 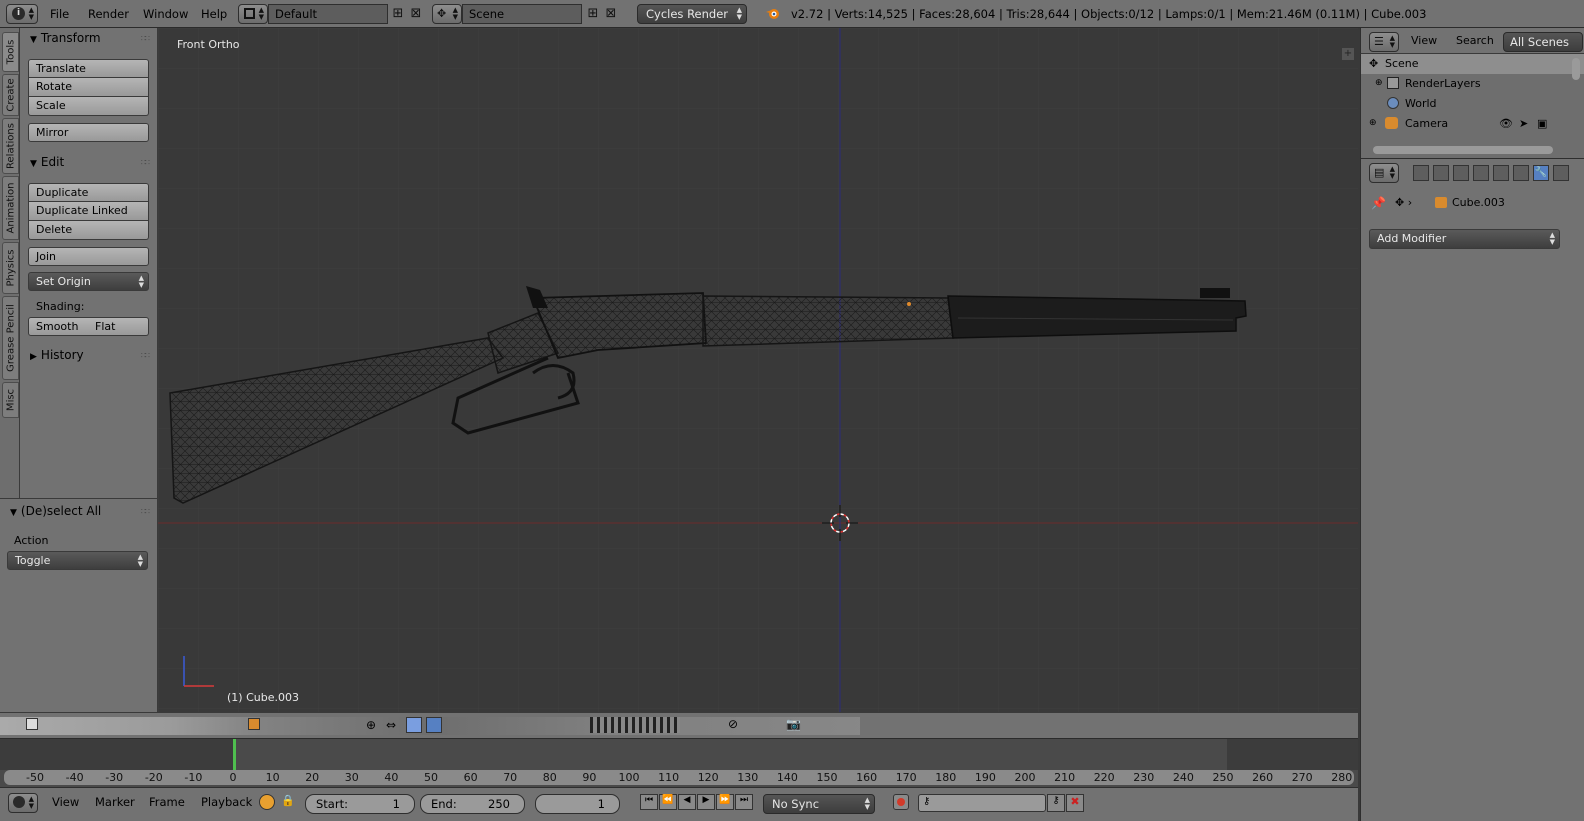 What do you see at coordinates (901, 802) in the screenshot?
I see `record-icon` at bounding box center [901, 802].